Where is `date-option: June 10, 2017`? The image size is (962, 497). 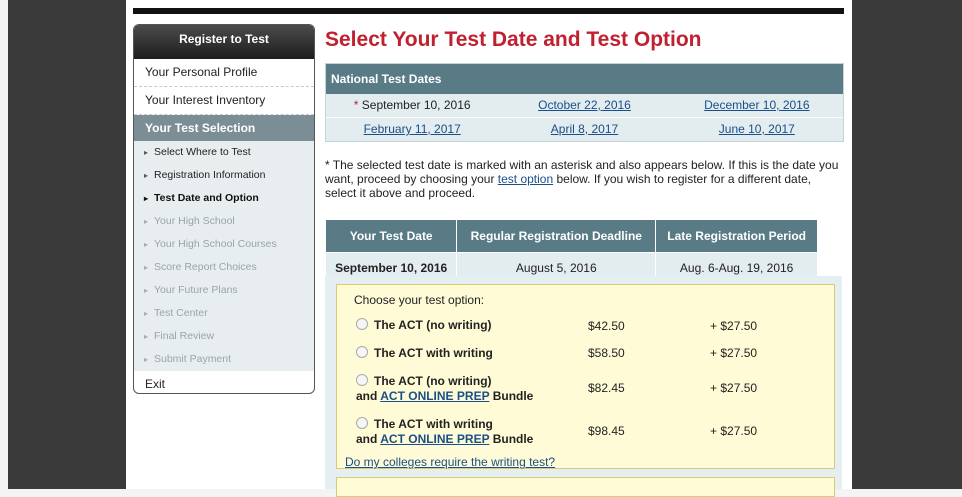
date-option: June 10, 2017 is located at coordinates (757, 129).